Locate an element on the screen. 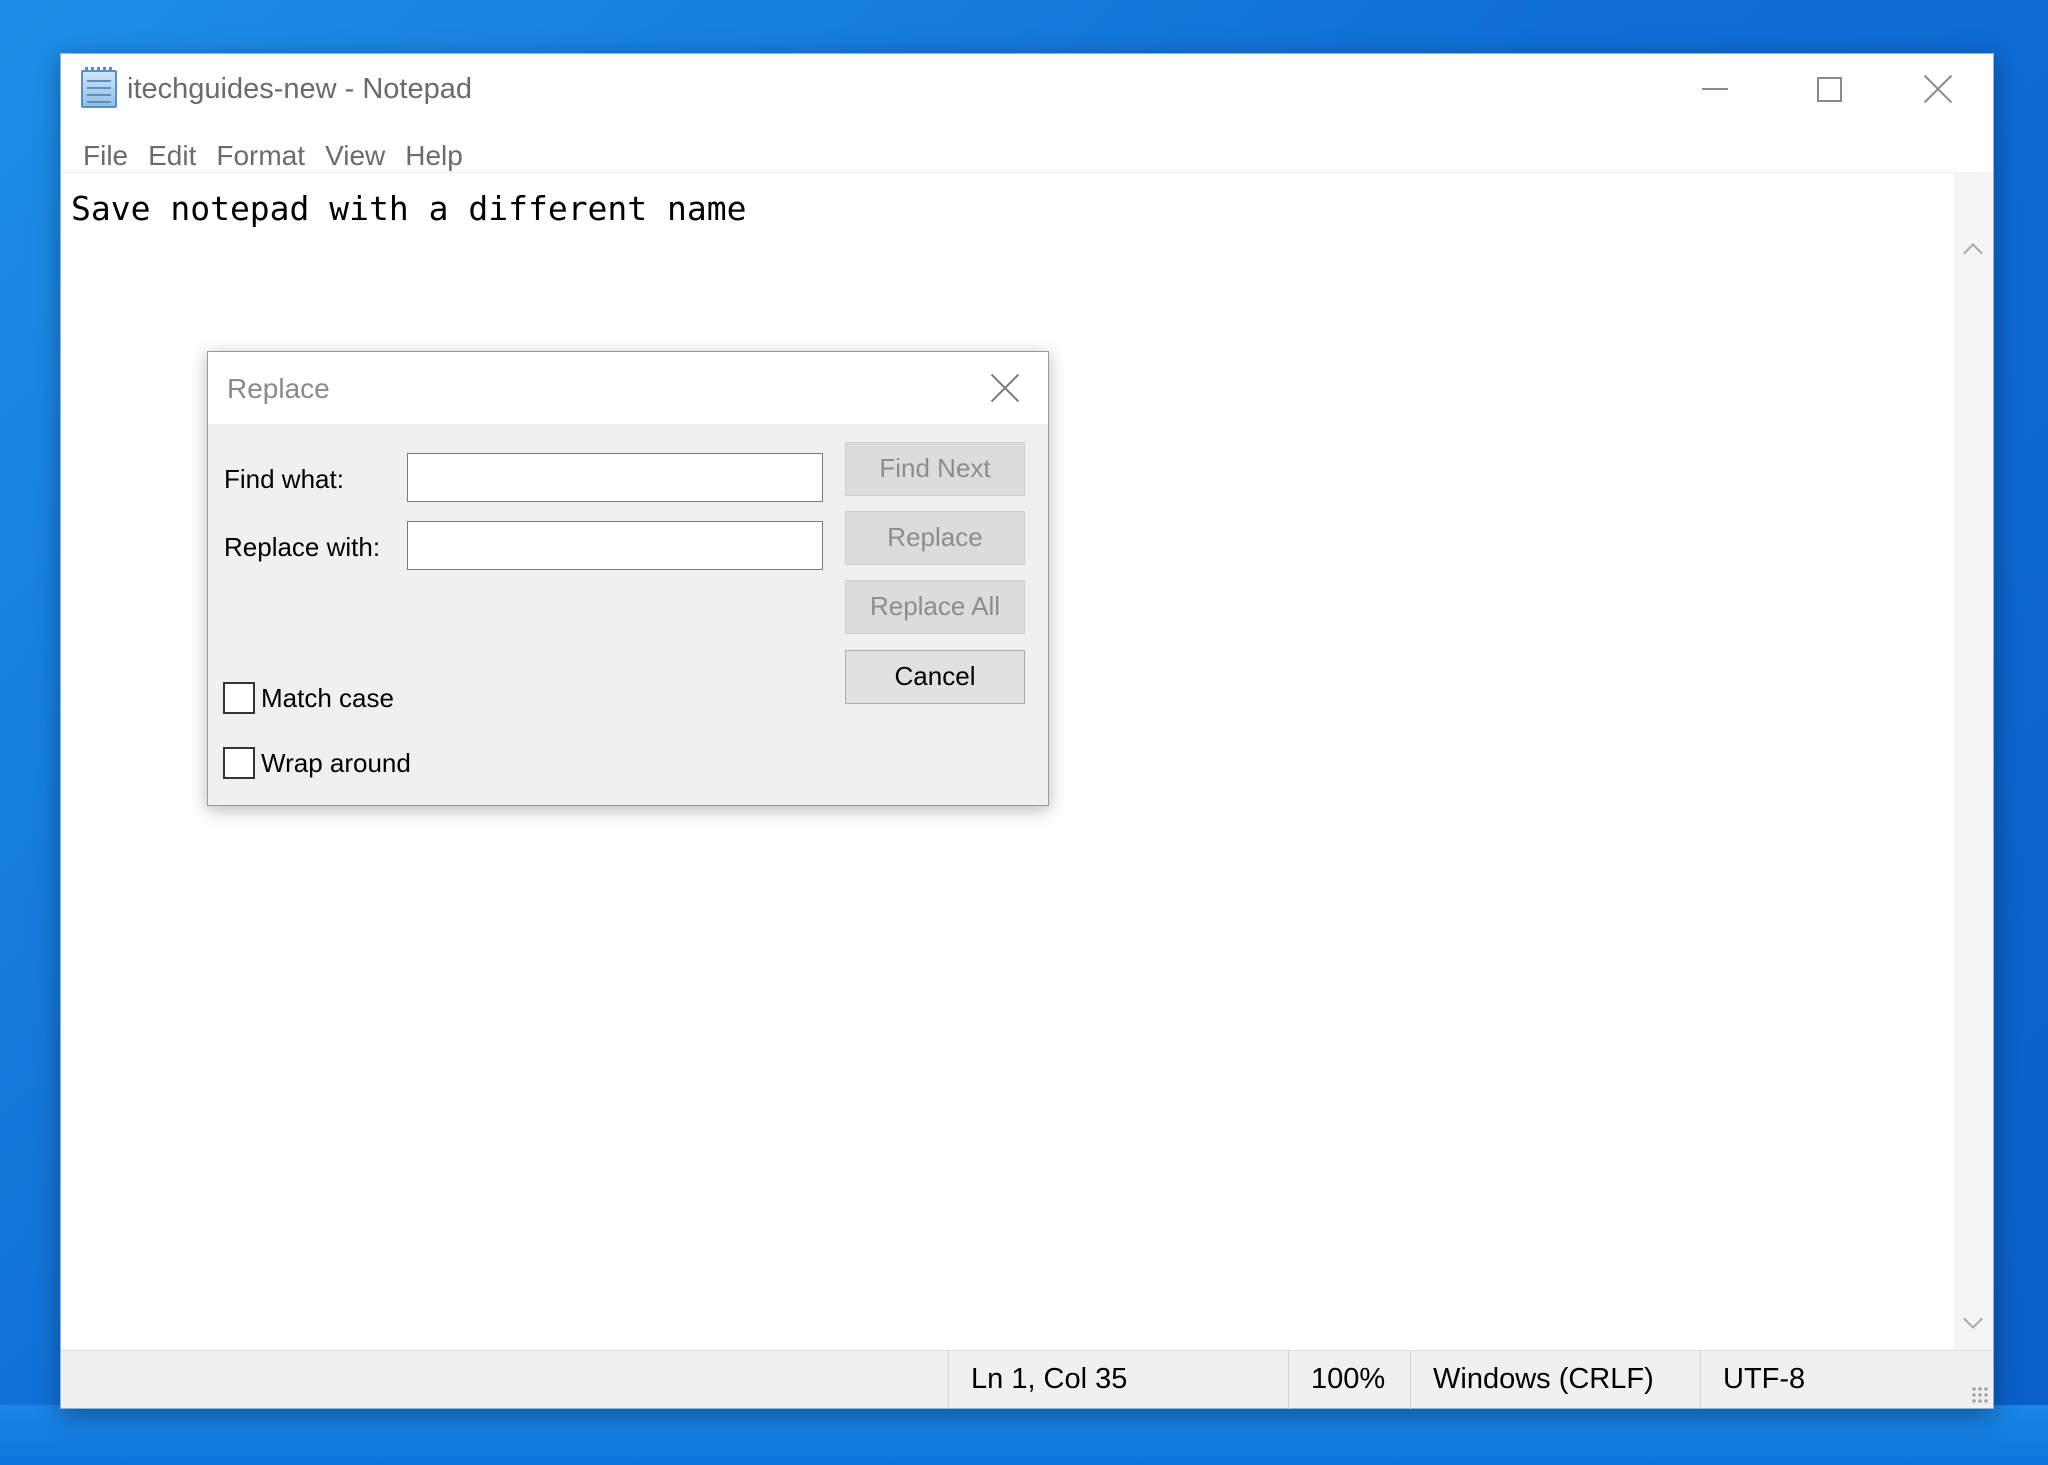 The height and width of the screenshot is (1465, 2048). find-what-label: Find what: is located at coordinates (284, 479).